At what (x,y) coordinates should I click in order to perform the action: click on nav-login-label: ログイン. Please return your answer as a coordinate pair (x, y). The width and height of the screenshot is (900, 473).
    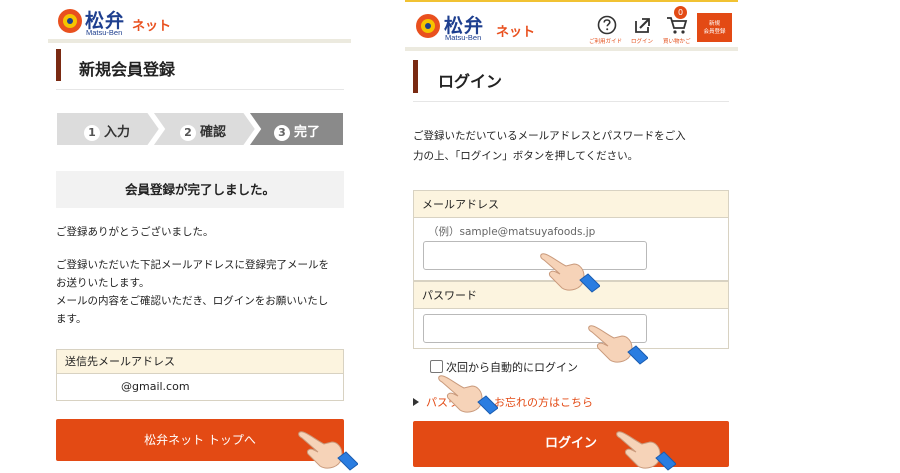
    Looking at the image, I should click on (642, 42).